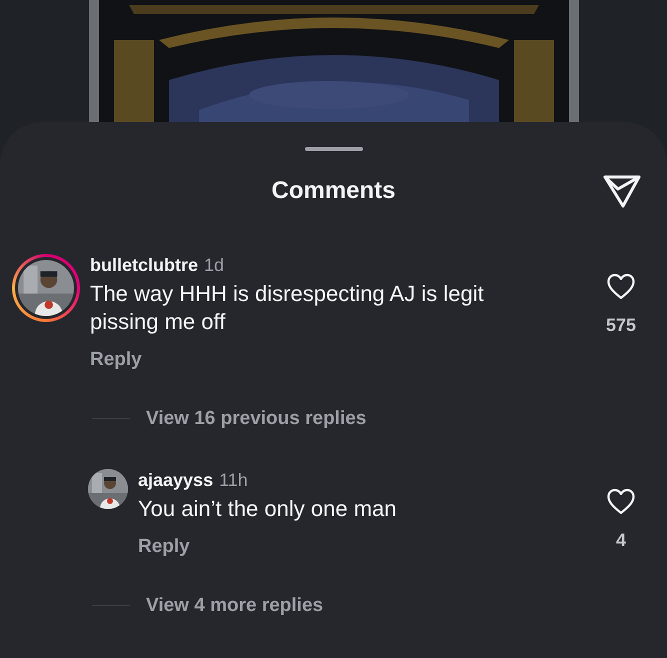  Describe the element at coordinates (176, 480) in the screenshot. I see `username: ajaayyss` at that location.